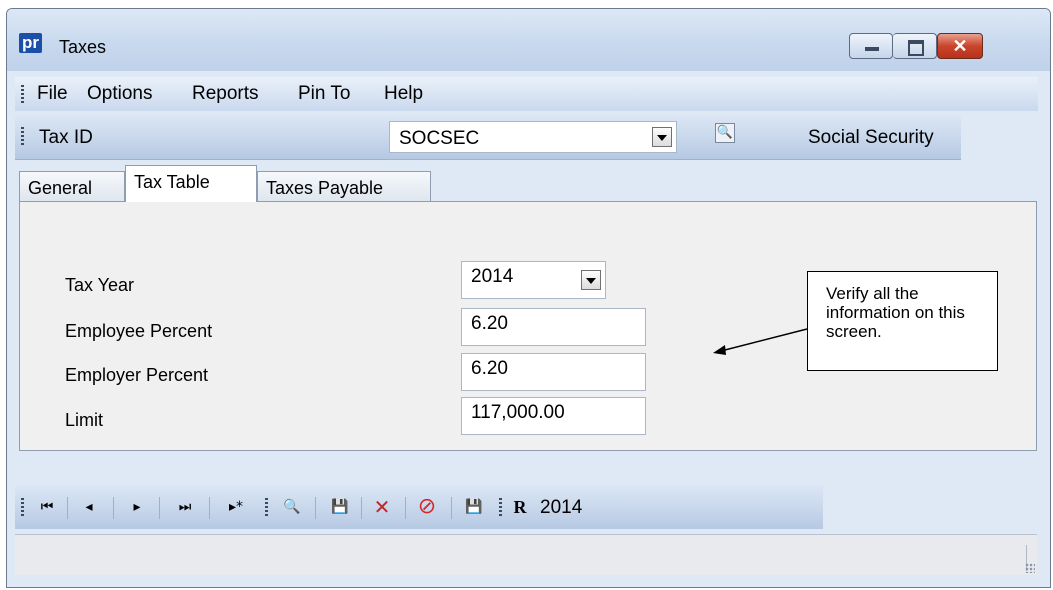 This screenshot has height=590, width=1053. I want to click on tab-tax-table: Tax Table, so click(191, 183).